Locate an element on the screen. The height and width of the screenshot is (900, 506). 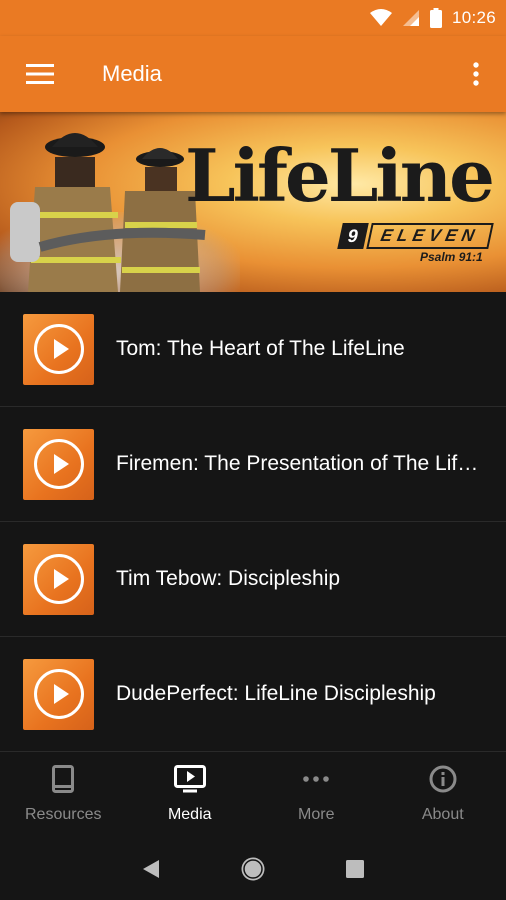
system-navigation-bar is located at coordinates (253, 868).